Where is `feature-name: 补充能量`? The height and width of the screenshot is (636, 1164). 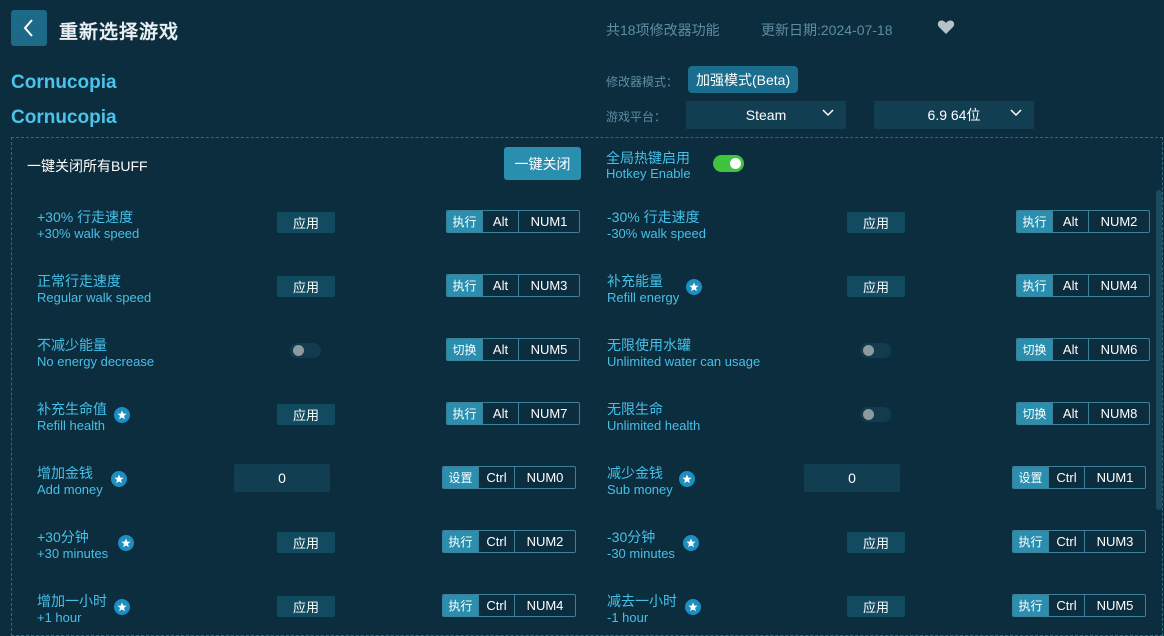 feature-name: 补充能量 is located at coordinates (635, 281).